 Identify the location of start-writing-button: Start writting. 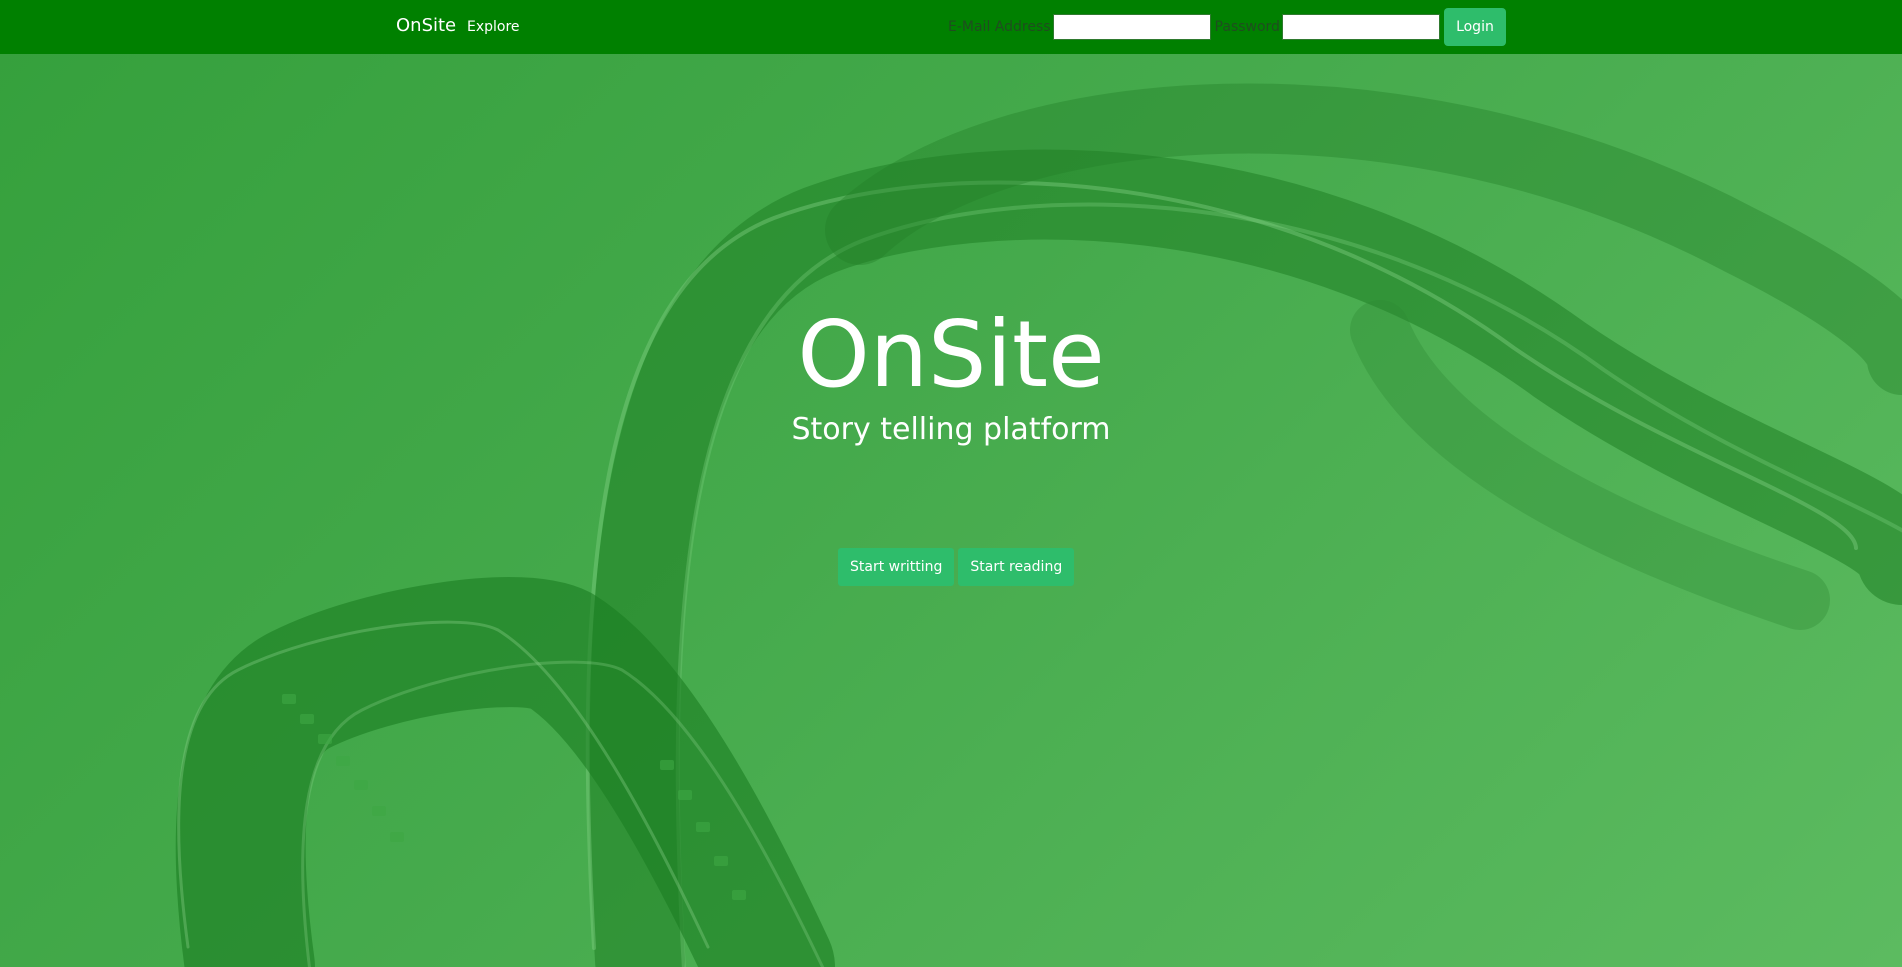
(896, 567).